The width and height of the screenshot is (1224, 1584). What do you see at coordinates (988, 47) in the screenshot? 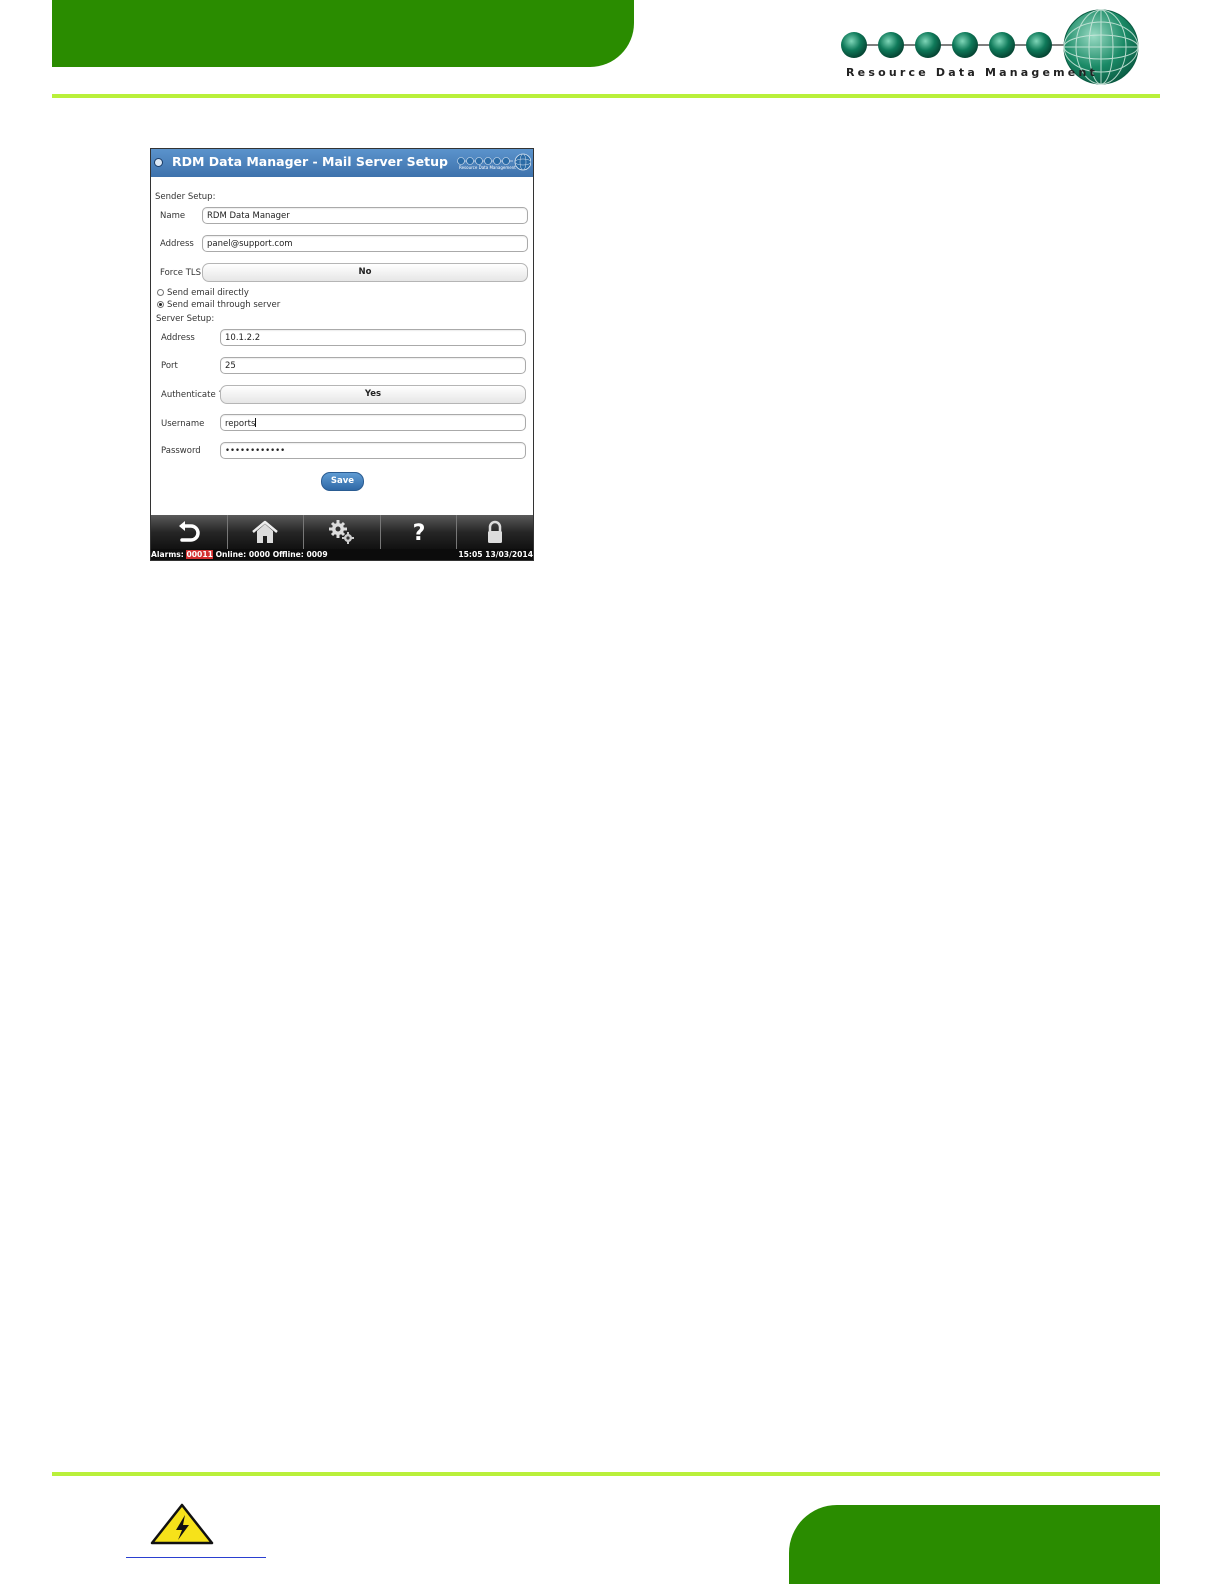
I see `company-logo: Resource Data Management` at bounding box center [988, 47].